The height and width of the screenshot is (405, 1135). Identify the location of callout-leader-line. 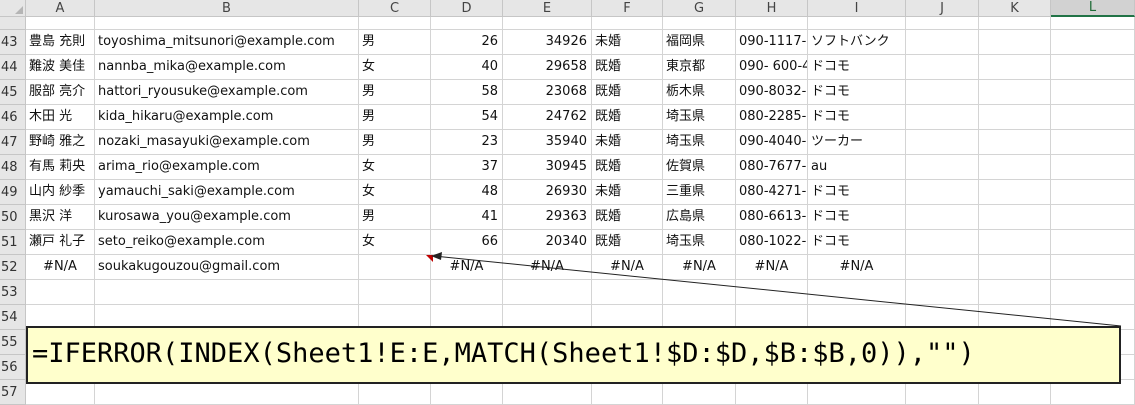
(777, 291).